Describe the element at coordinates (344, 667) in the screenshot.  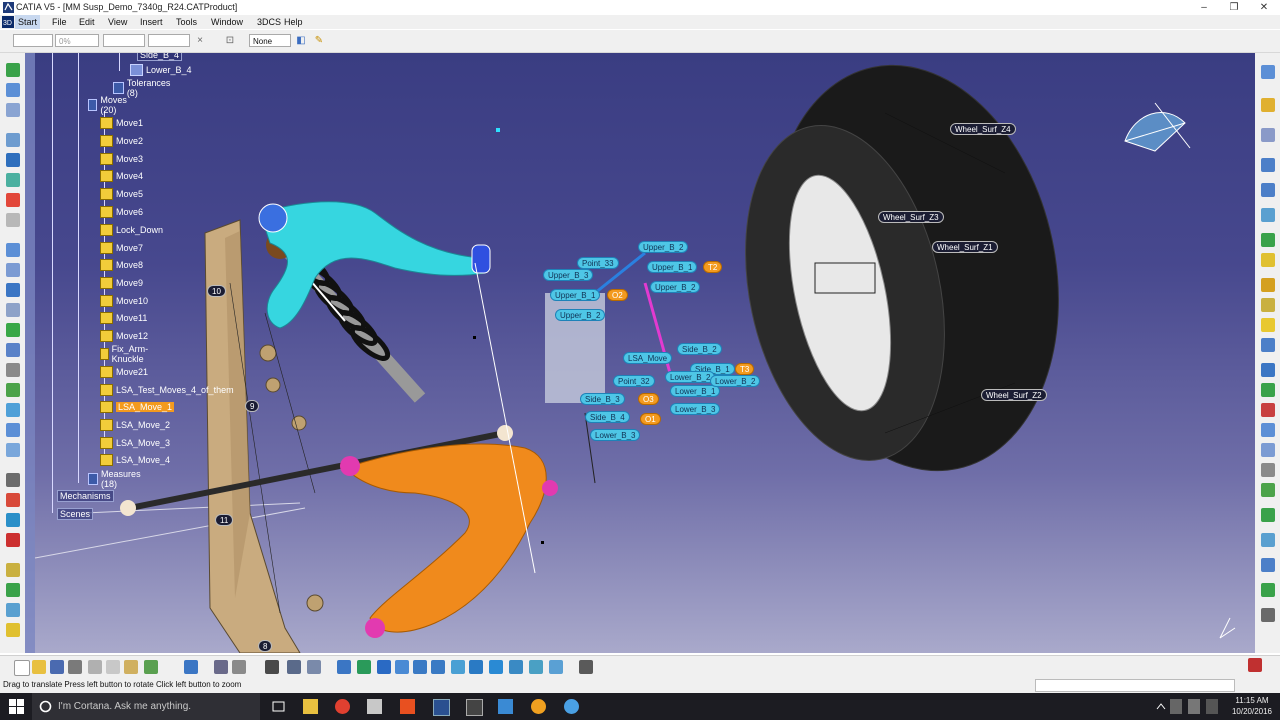
I see `fly-icon` at that location.